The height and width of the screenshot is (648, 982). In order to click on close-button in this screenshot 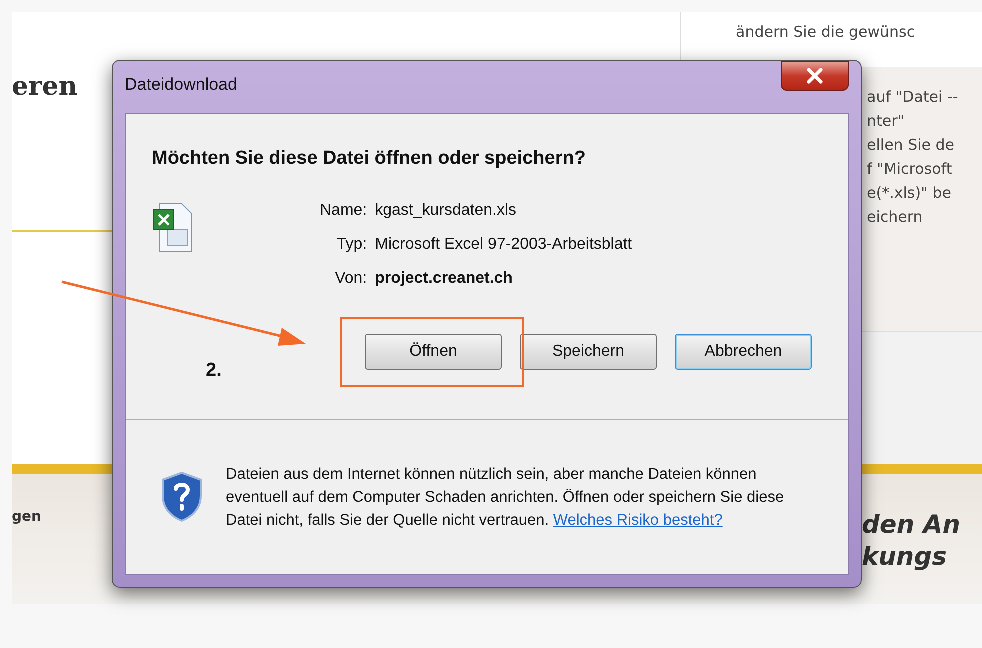, I will do `click(815, 76)`.